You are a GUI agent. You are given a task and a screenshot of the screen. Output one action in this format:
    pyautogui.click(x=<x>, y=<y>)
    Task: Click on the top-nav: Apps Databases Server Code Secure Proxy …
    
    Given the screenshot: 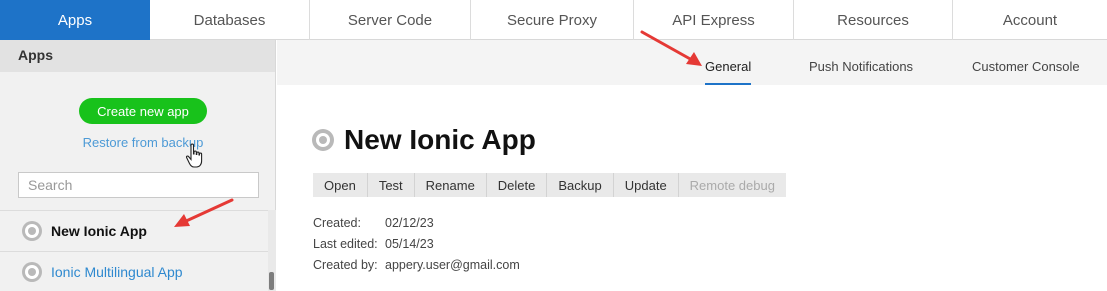 What is the action you would take?
    pyautogui.click(x=553, y=20)
    